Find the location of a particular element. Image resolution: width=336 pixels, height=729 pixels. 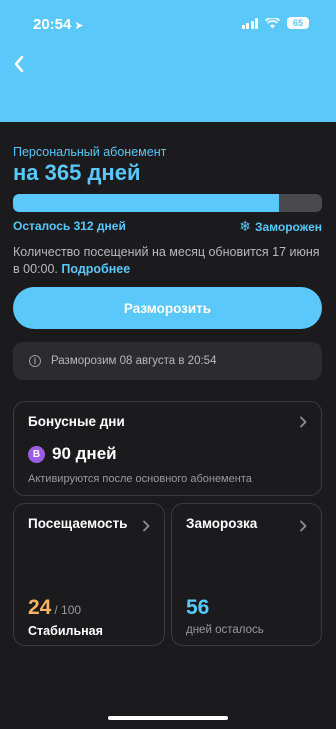

attendance-title: Посещаемость is located at coordinates (78, 523).